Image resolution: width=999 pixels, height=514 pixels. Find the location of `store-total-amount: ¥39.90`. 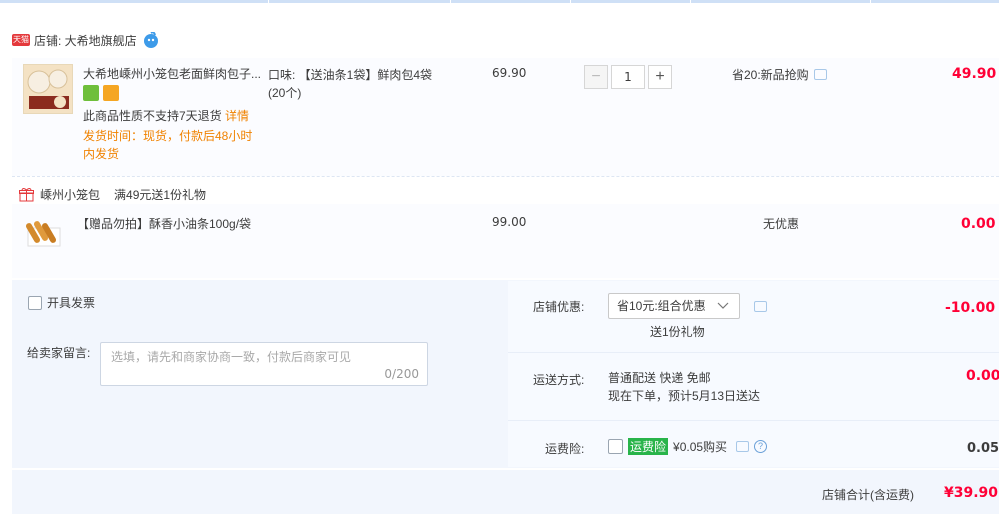

store-total-amount: ¥39.90 is located at coordinates (971, 493).